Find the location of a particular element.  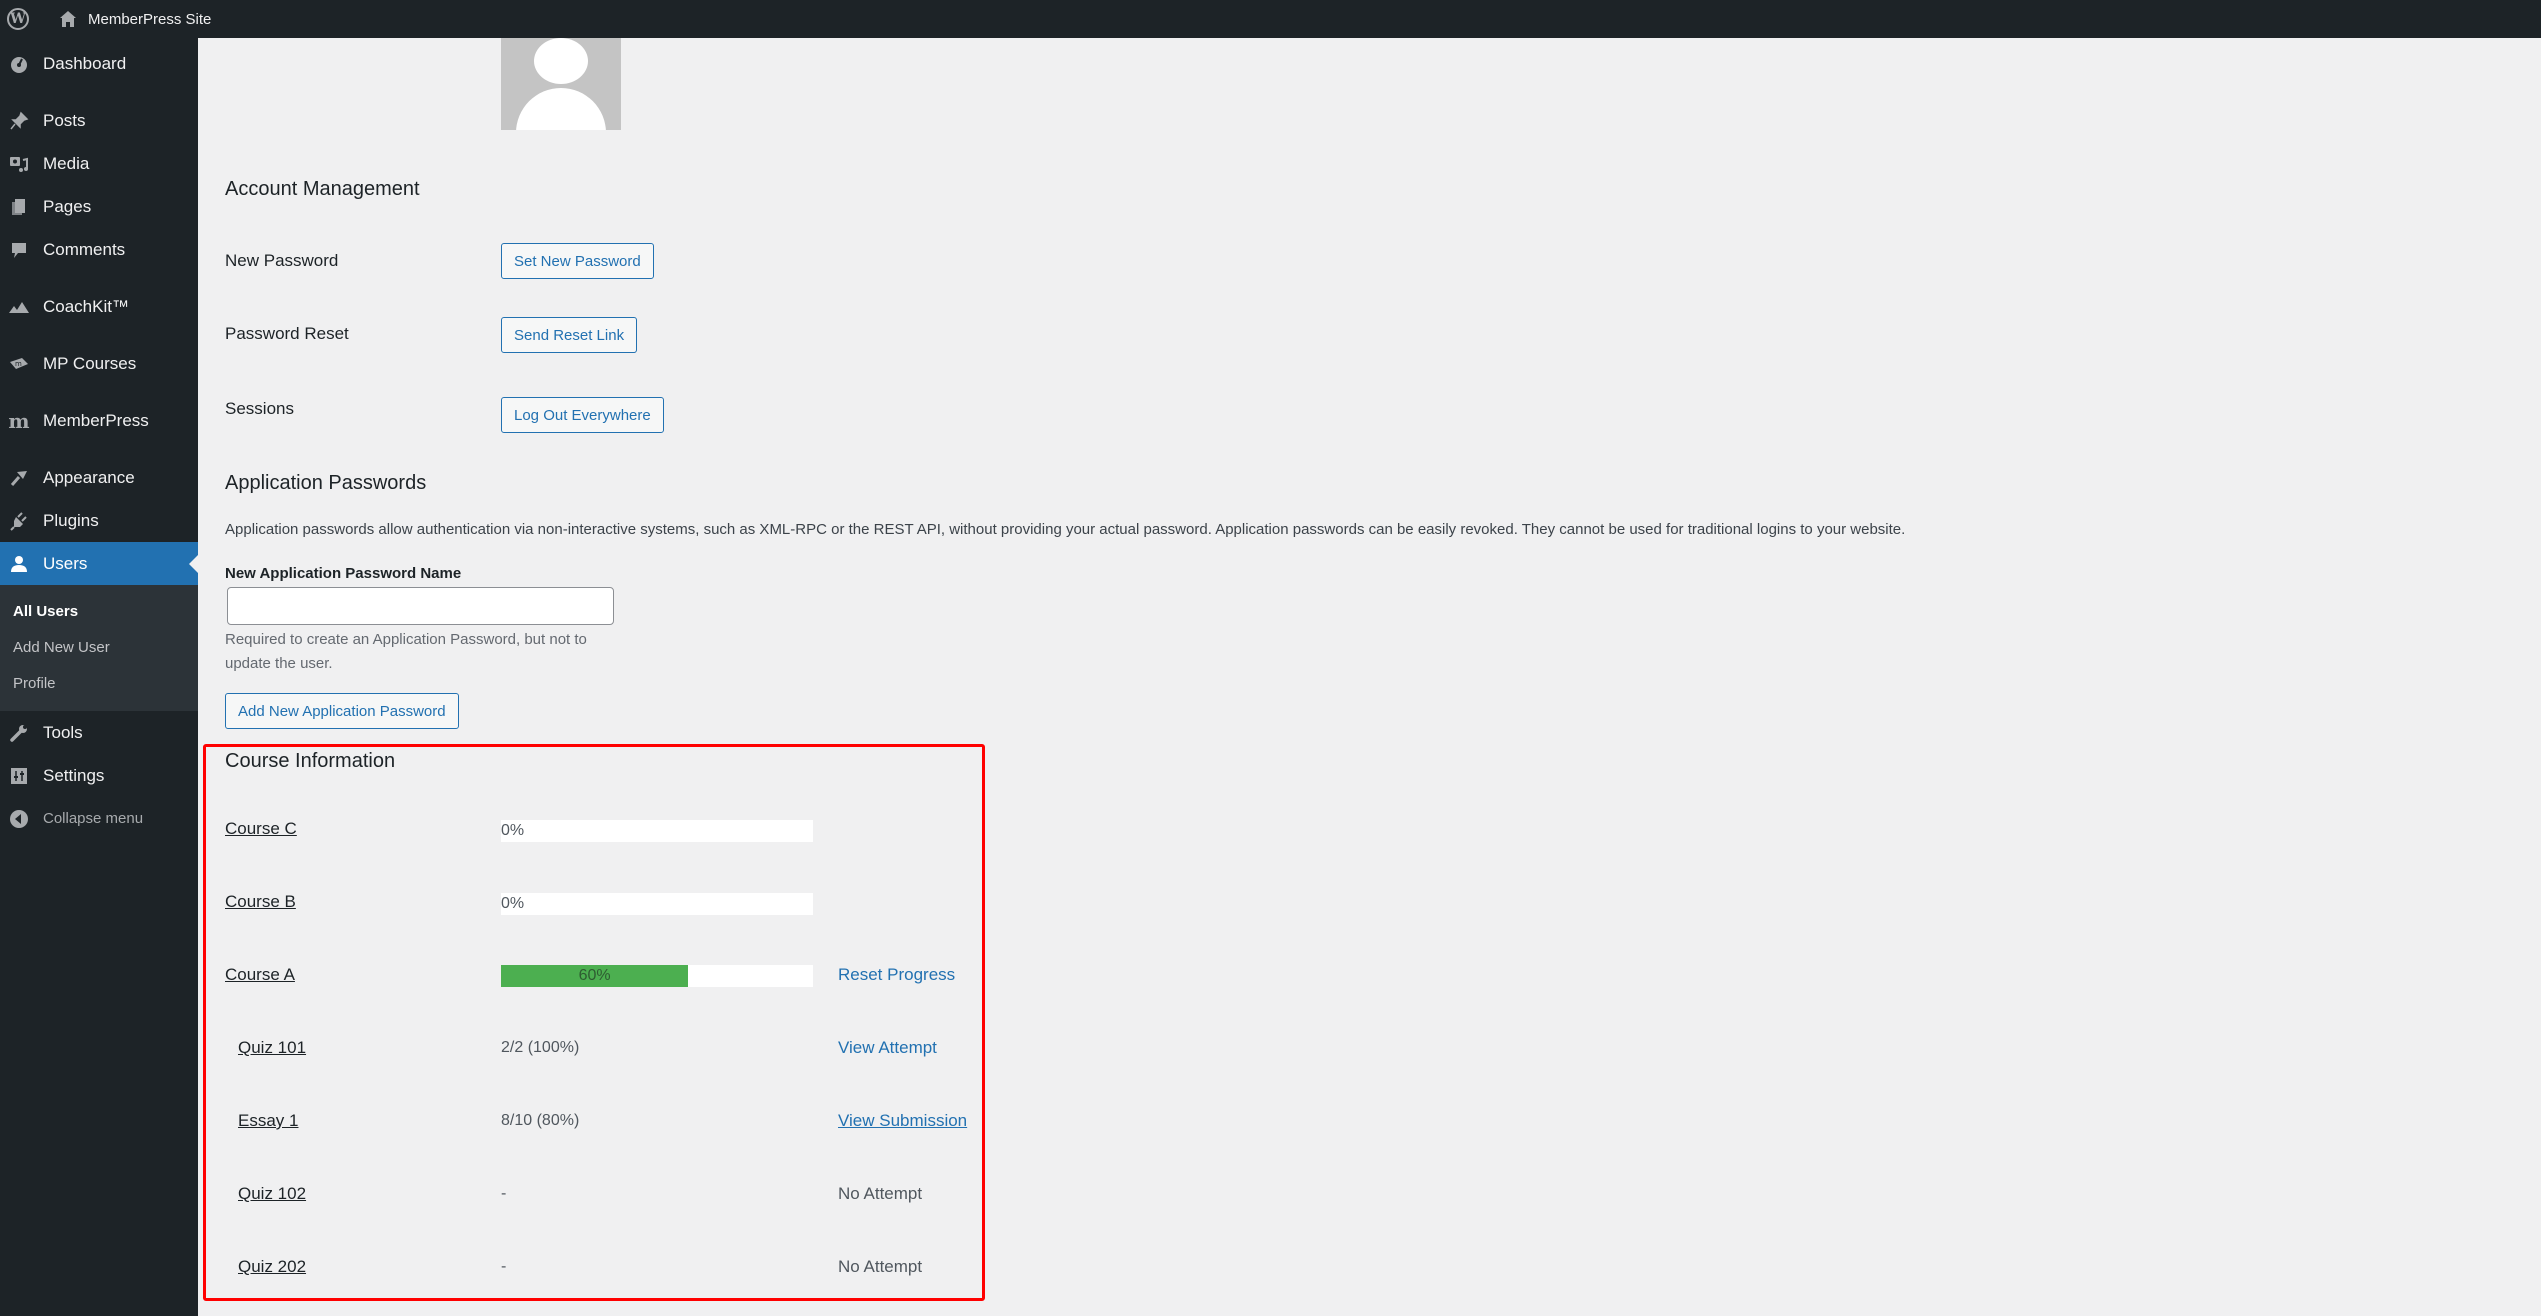

set-new-password-button: Set New Password is located at coordinates (577, 261).